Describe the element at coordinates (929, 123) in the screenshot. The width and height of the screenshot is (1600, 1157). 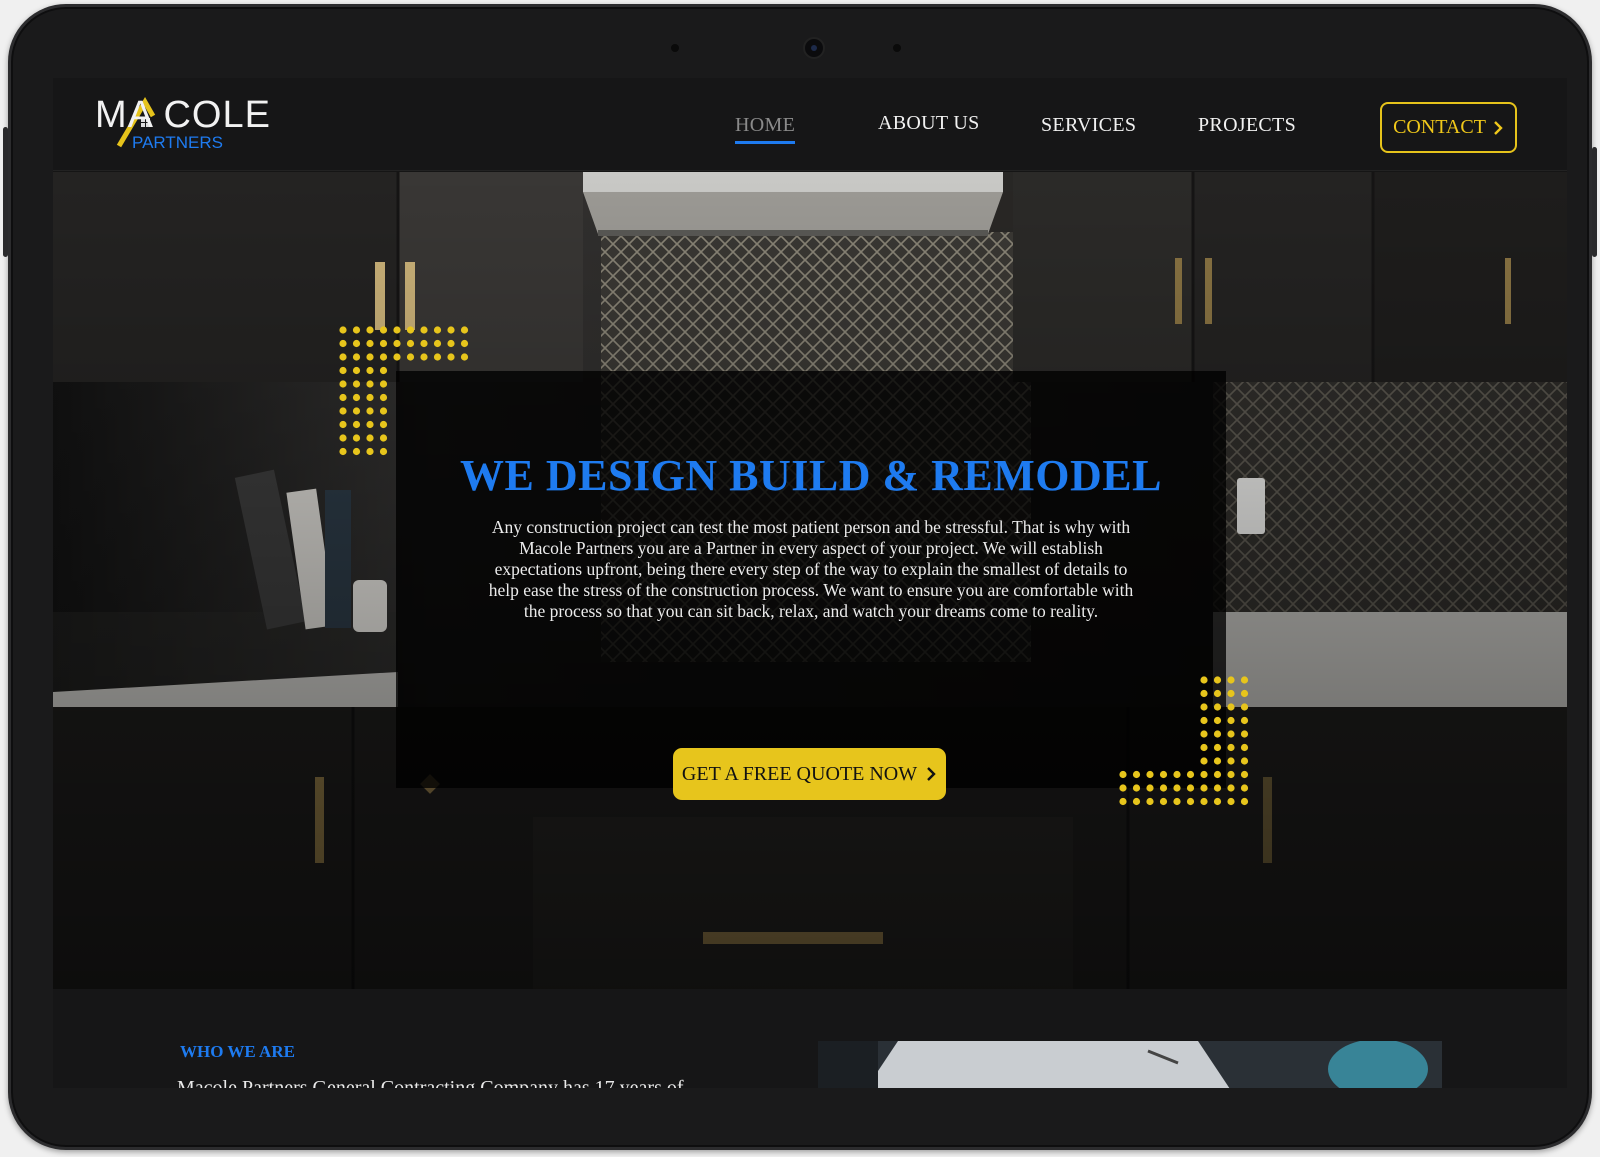
I see `nav-about-us: ABOUT US` at that location.